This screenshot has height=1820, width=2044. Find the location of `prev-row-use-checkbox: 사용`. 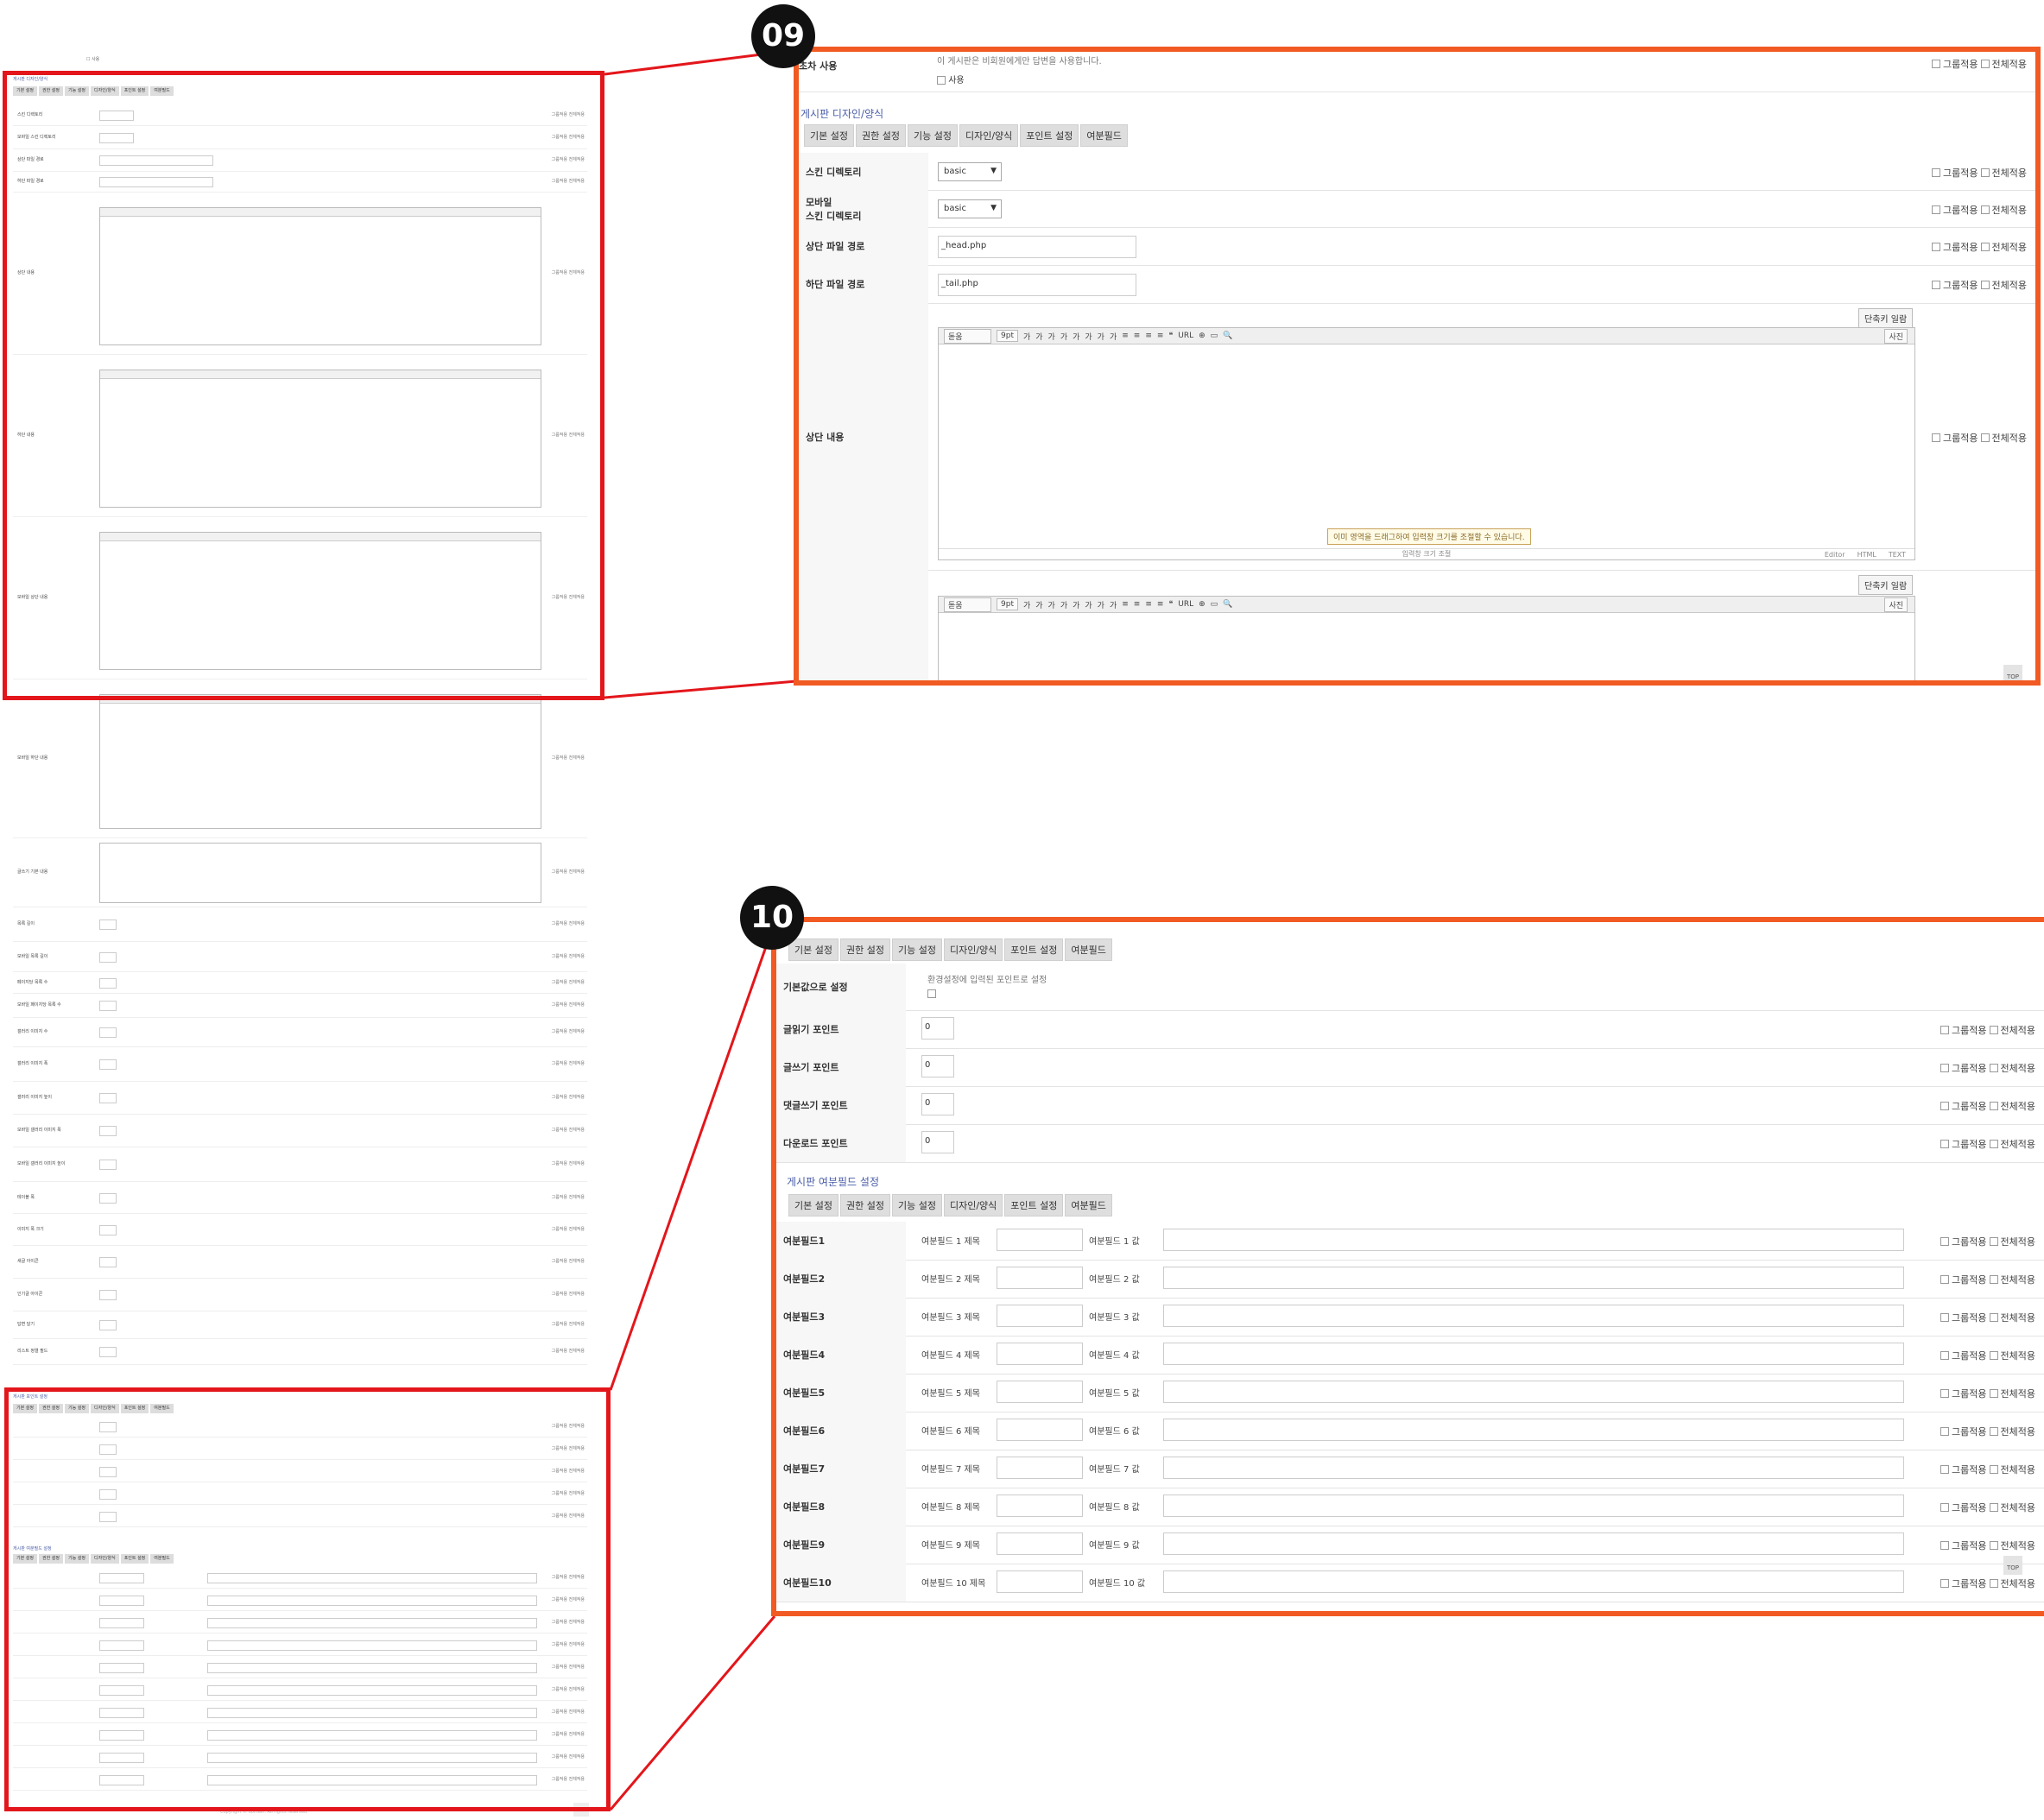

prev-row-use-checkbox: 사용 is located at coordinates (951, 79).